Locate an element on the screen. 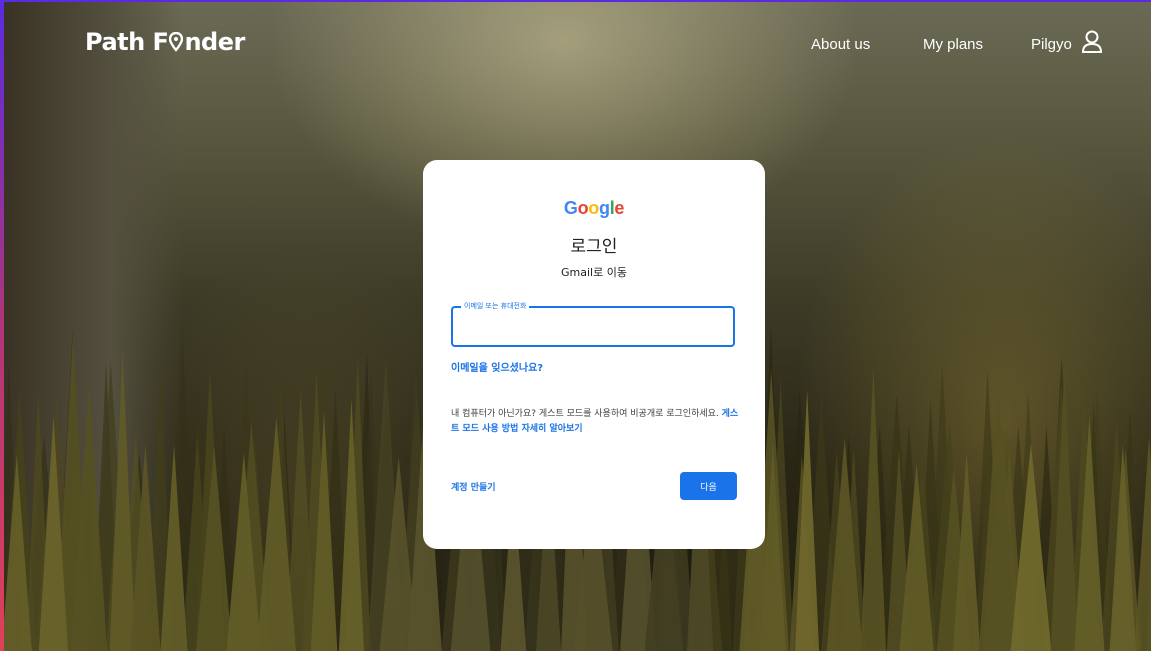  top-nav: Path F nder About us My plans Pilgyo is located at coordinates (577, 42).